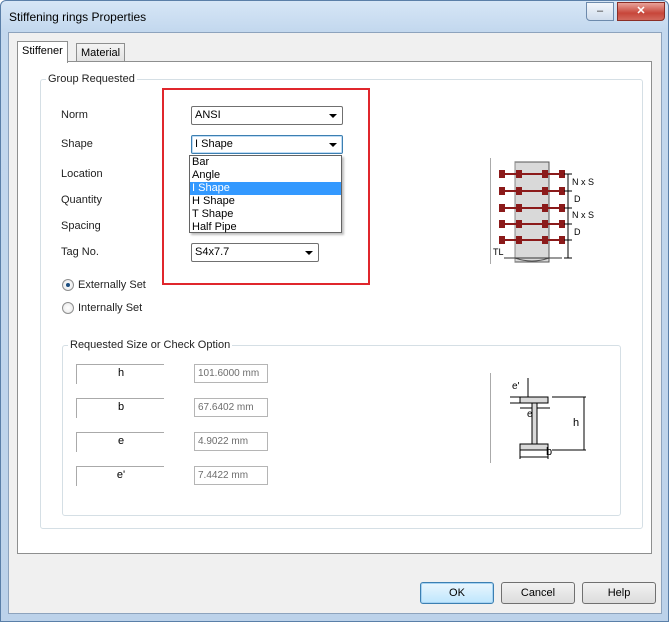 This screenshot has height=622, width=669. Describe the element at coordinates (42, 52) in the screenshot. I see `tab-stiffener: Stiffener` at that location.